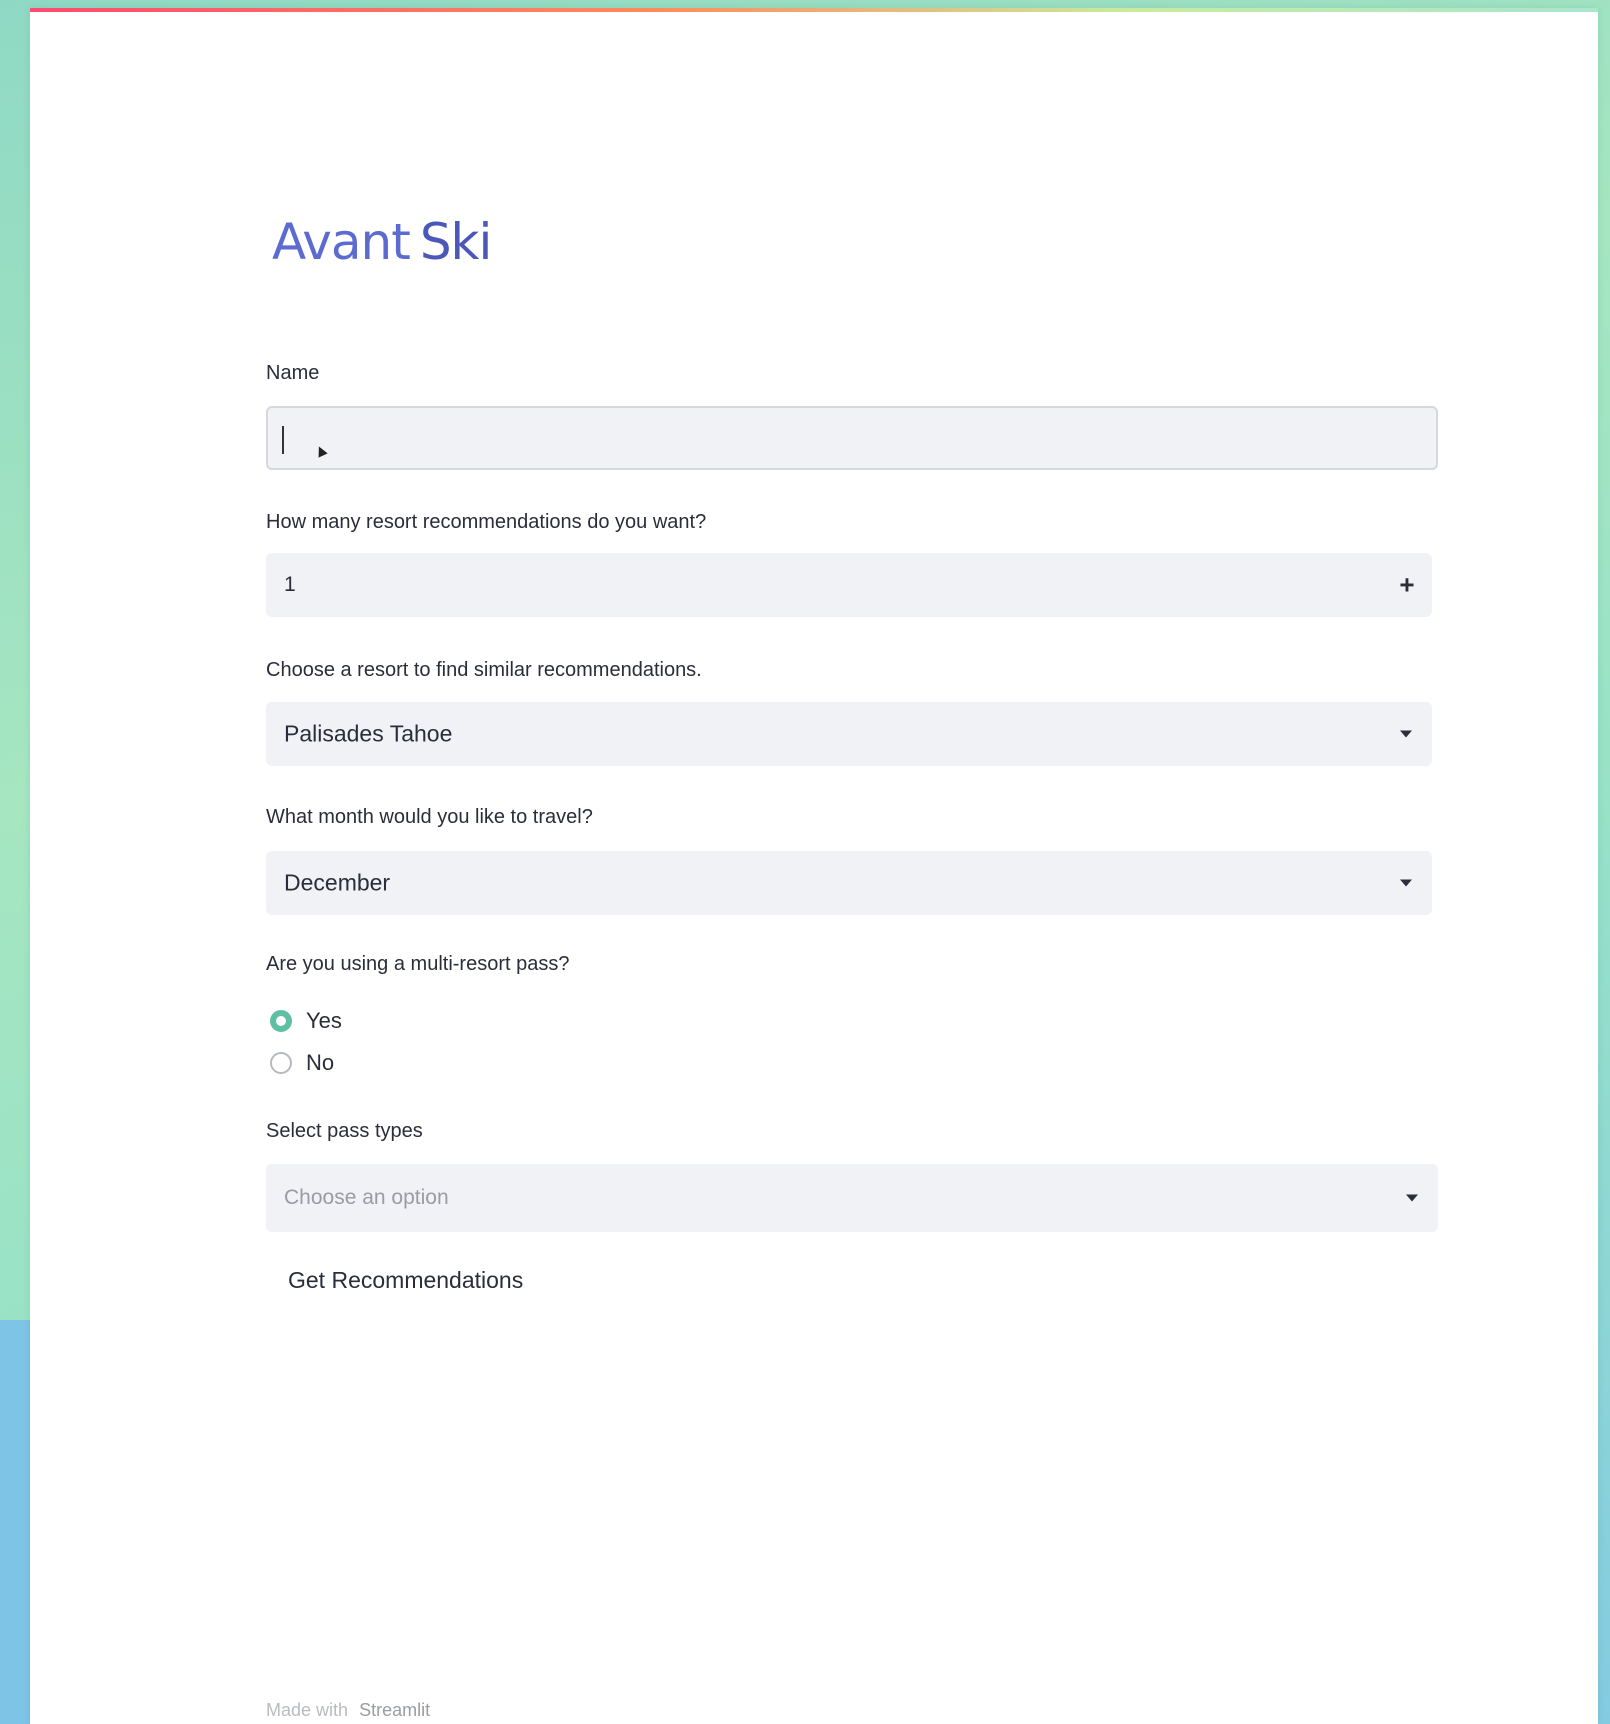 The image size is (1610, 1724). I want to click on pass-types-label: Select pass types, so click(344, 1131).